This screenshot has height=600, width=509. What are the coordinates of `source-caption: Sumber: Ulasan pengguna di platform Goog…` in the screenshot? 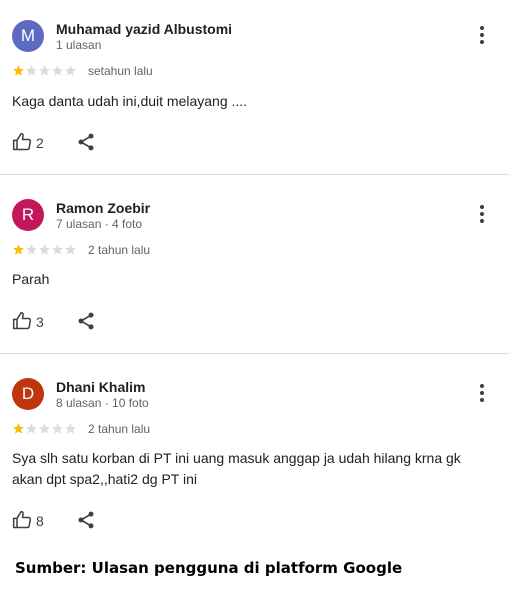 It's located at (209, 568).